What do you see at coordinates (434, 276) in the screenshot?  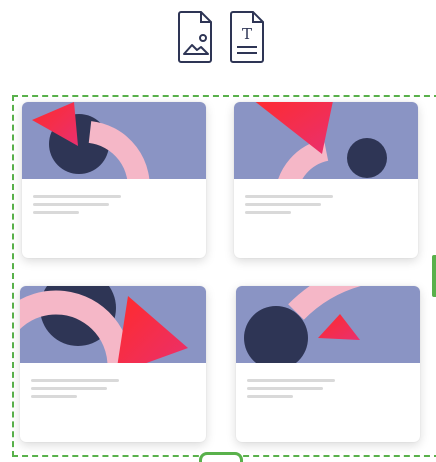 I see `resize-handle-right` at bounding box center [434, 276].